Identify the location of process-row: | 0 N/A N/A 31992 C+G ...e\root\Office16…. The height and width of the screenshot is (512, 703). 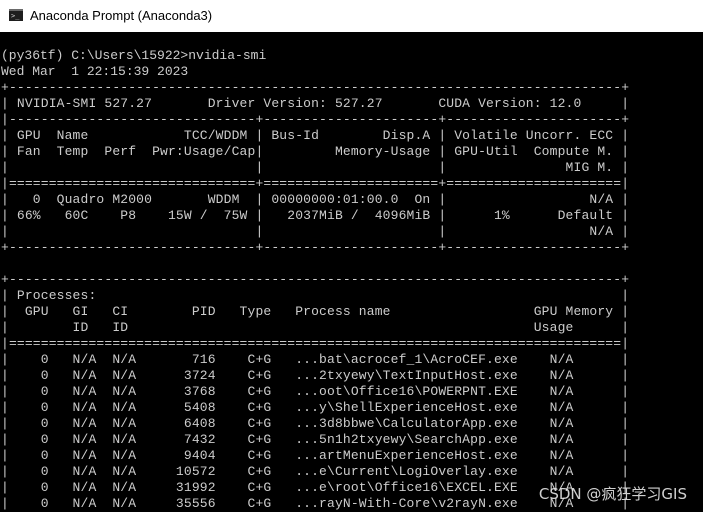
(315, 487).